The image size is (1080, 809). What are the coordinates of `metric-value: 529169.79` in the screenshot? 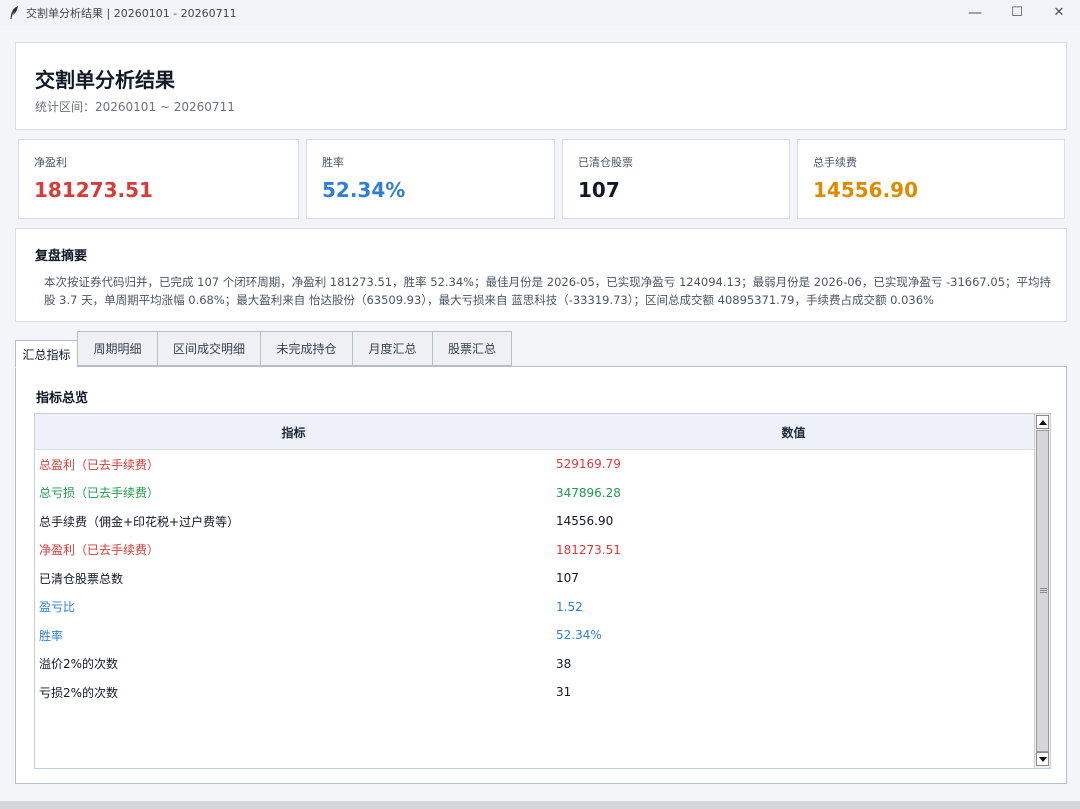 It's located at (588, 464).